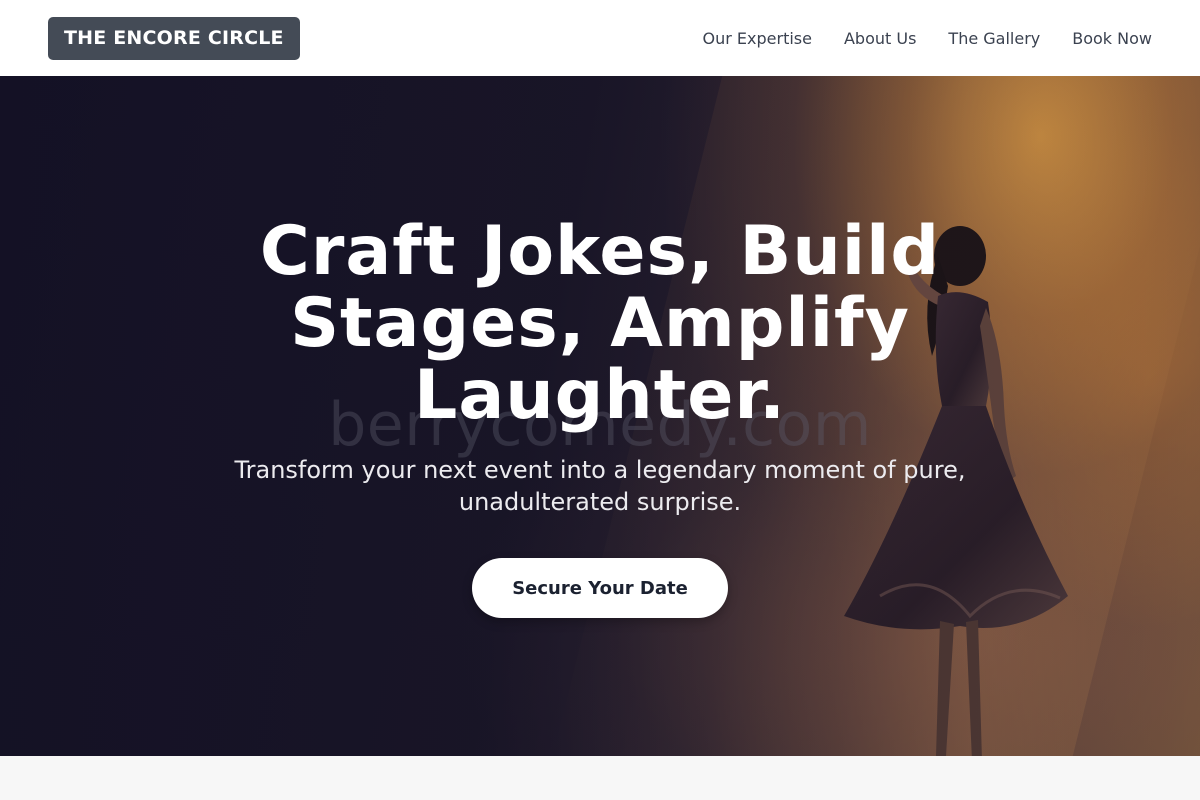 The image size is (1200, 800). Describe the element at coordinates (994, 38) in the screenshot. I see `nav-link-the-gallery: The Gallery` at that location.